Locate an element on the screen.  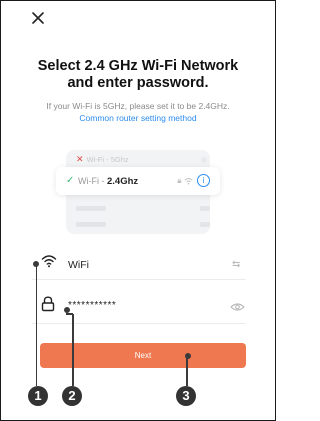
network-5ghz-label: Wi-Fi - 5Ghz is located at coordinates (107, 159).